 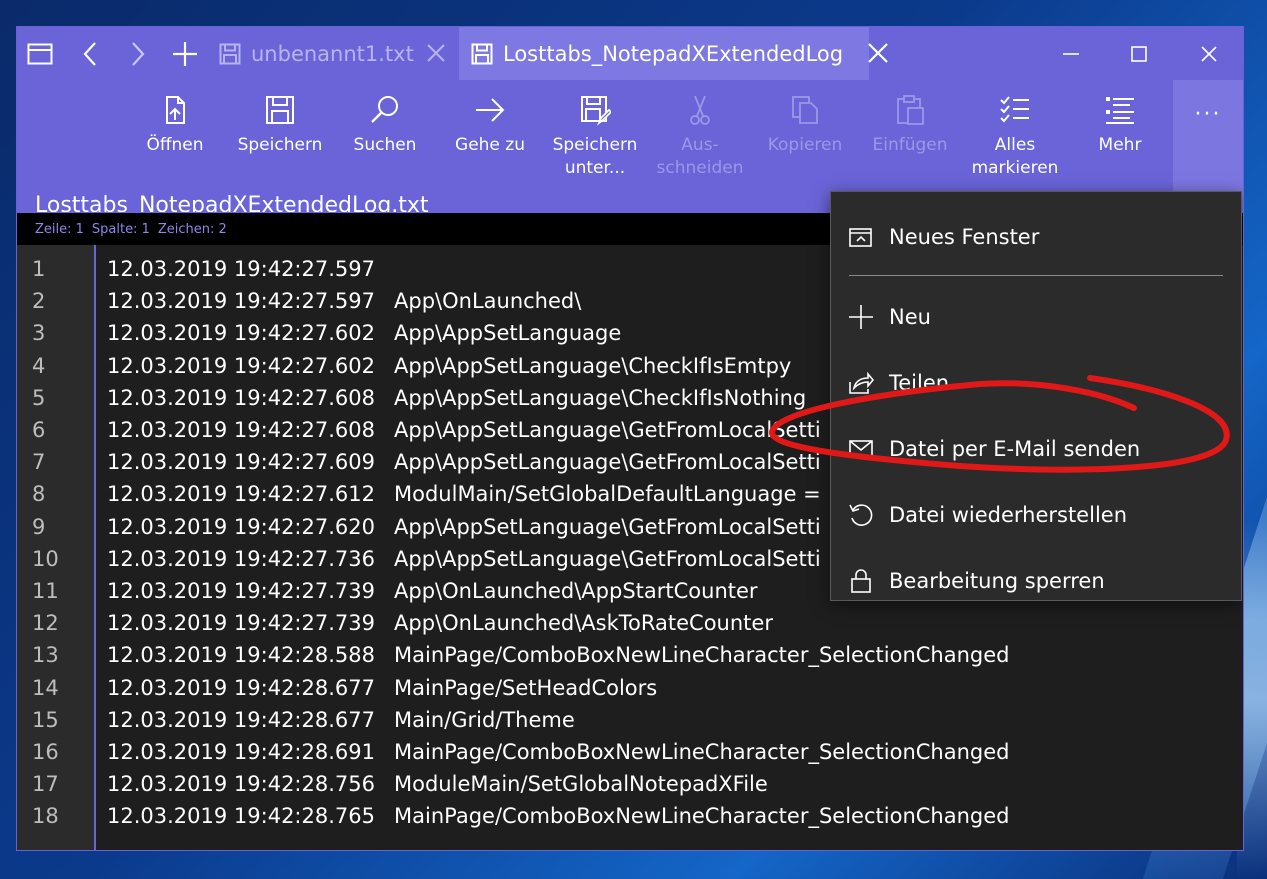 I want to click on minimize-button, so click(x=1071, y=53).